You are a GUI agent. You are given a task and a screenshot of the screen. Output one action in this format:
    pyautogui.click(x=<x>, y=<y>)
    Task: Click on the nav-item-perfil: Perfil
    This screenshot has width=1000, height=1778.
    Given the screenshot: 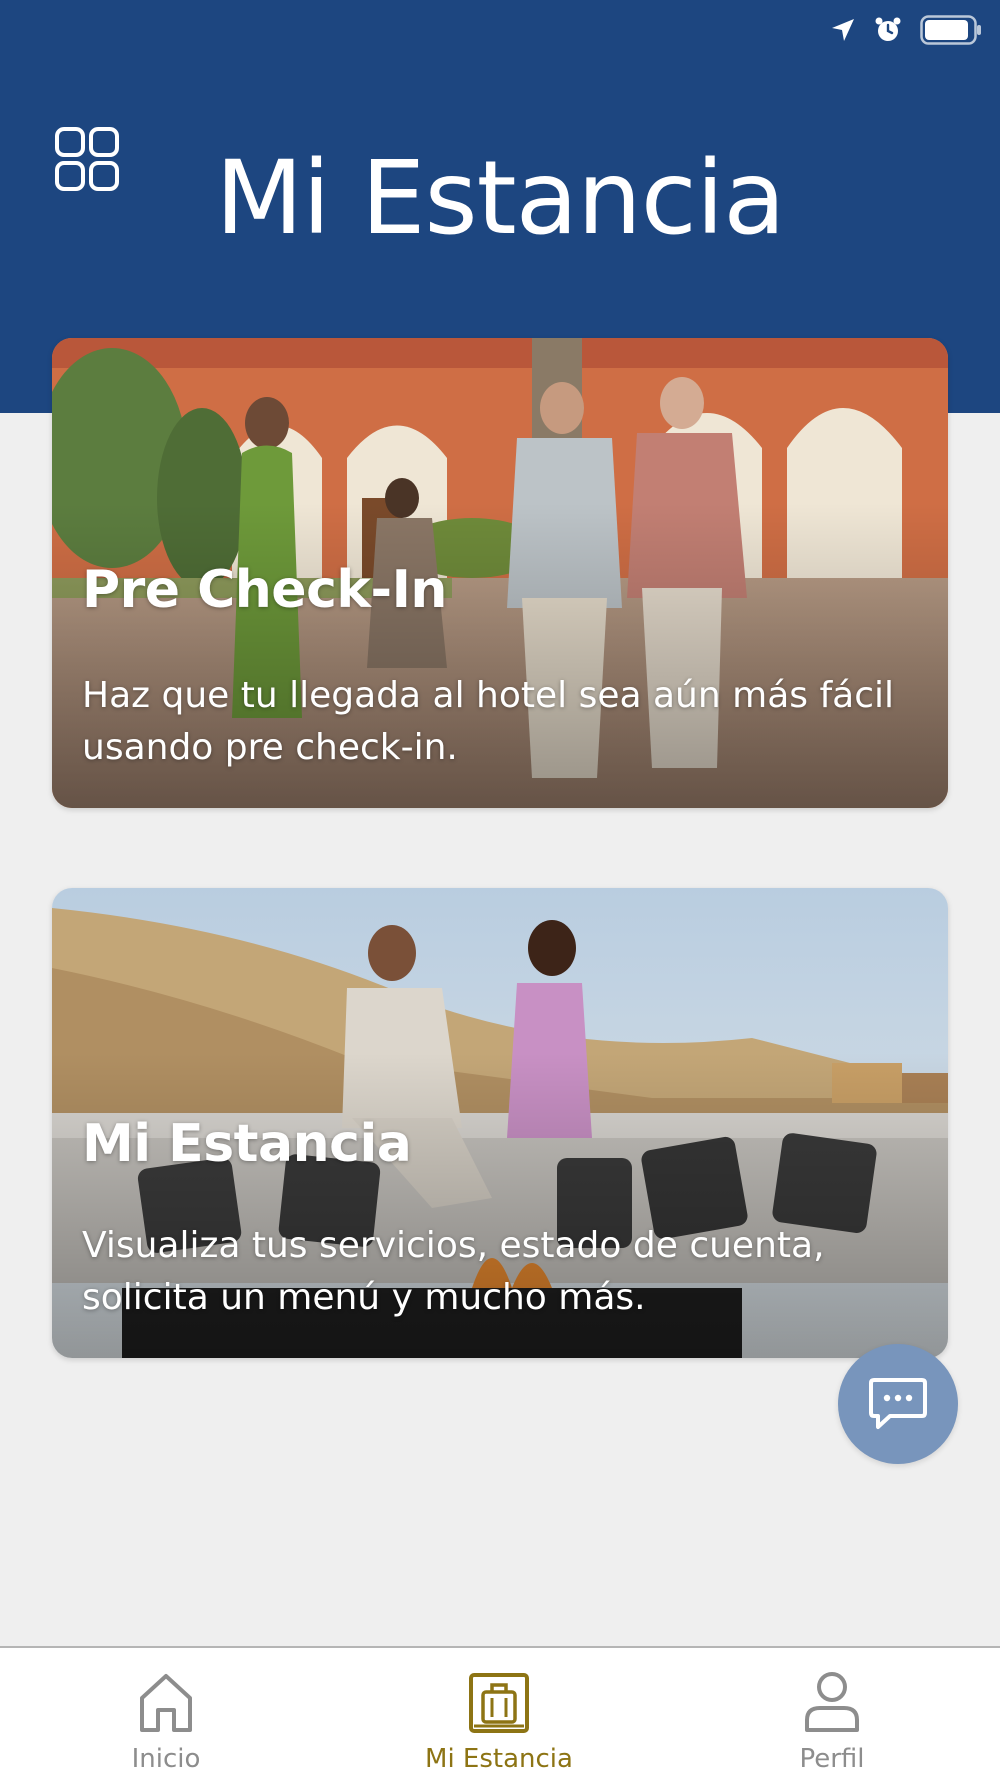 What is the action you would take?
    pyautogui.click(x=832, y=1713)
    